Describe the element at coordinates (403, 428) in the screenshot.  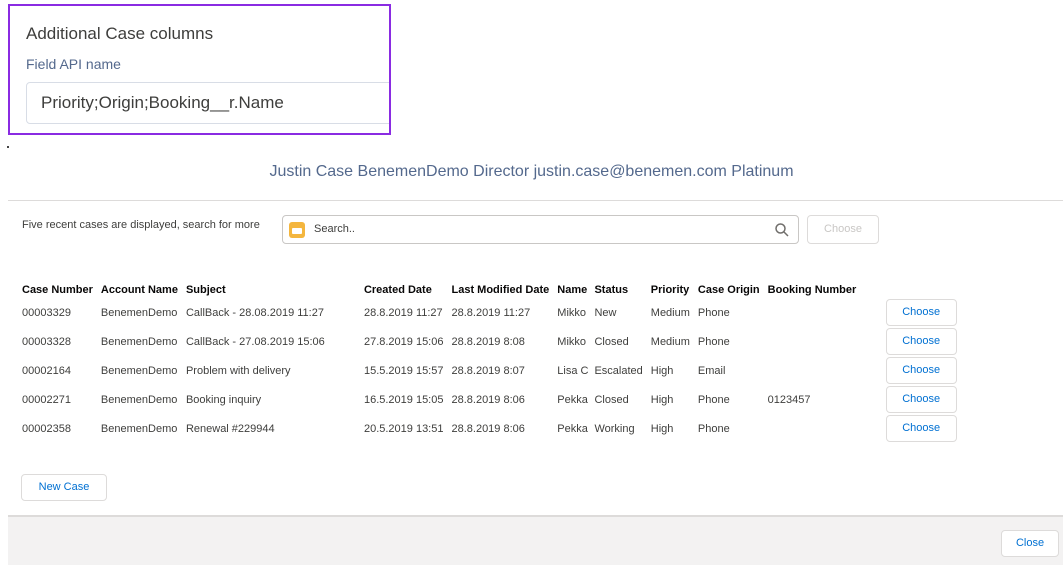
I see `created-date: 20.5.2019 13:51` at that location.